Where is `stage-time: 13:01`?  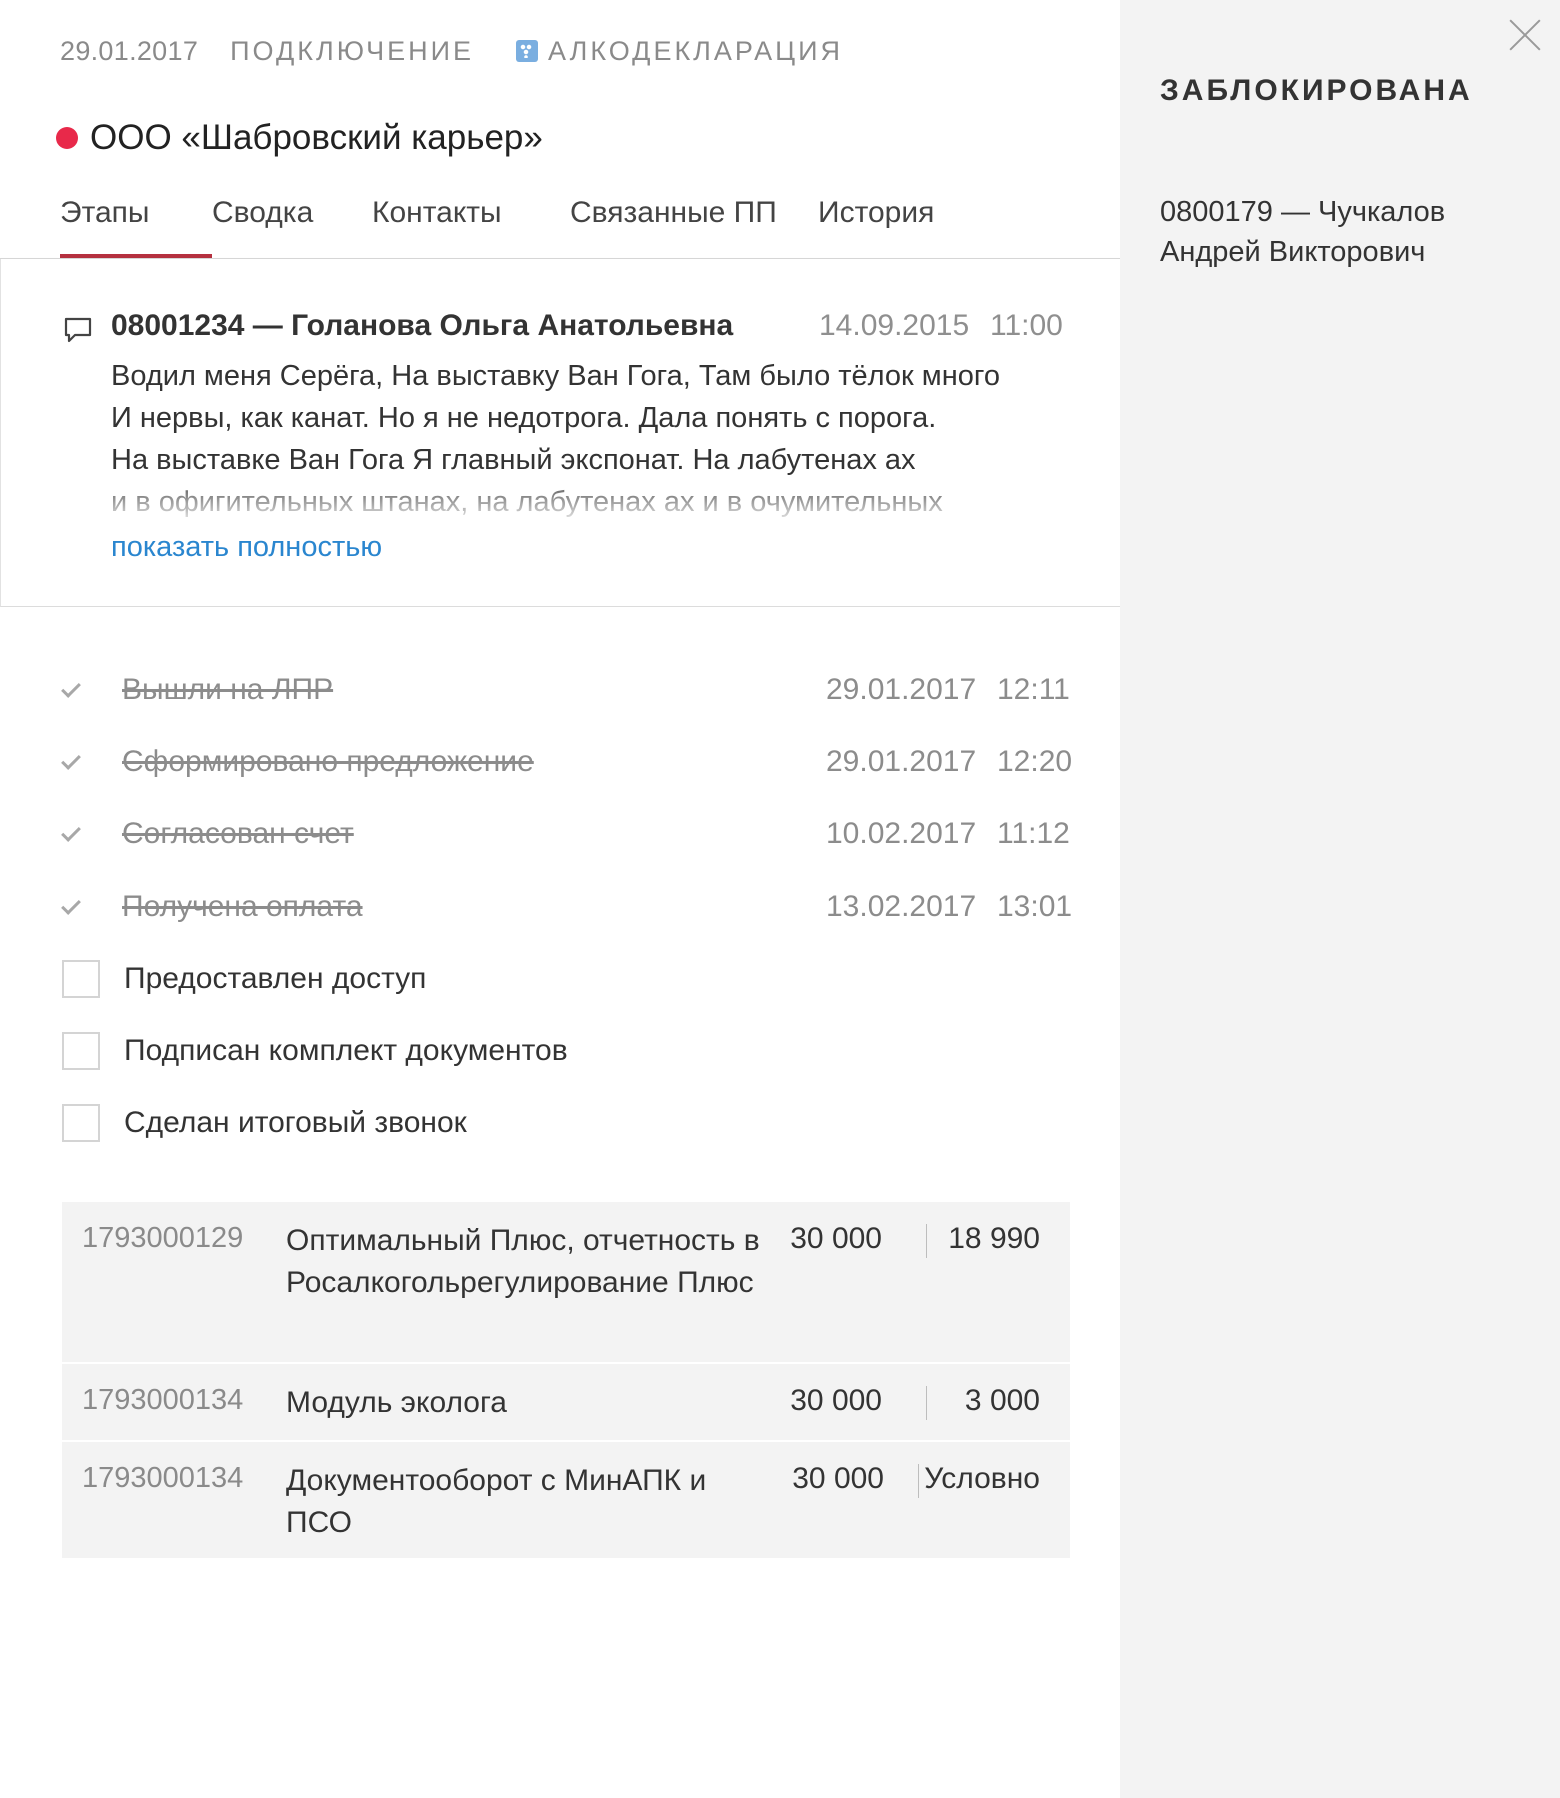 stage-time: 13:01 is located at coordinates (1035, 906).